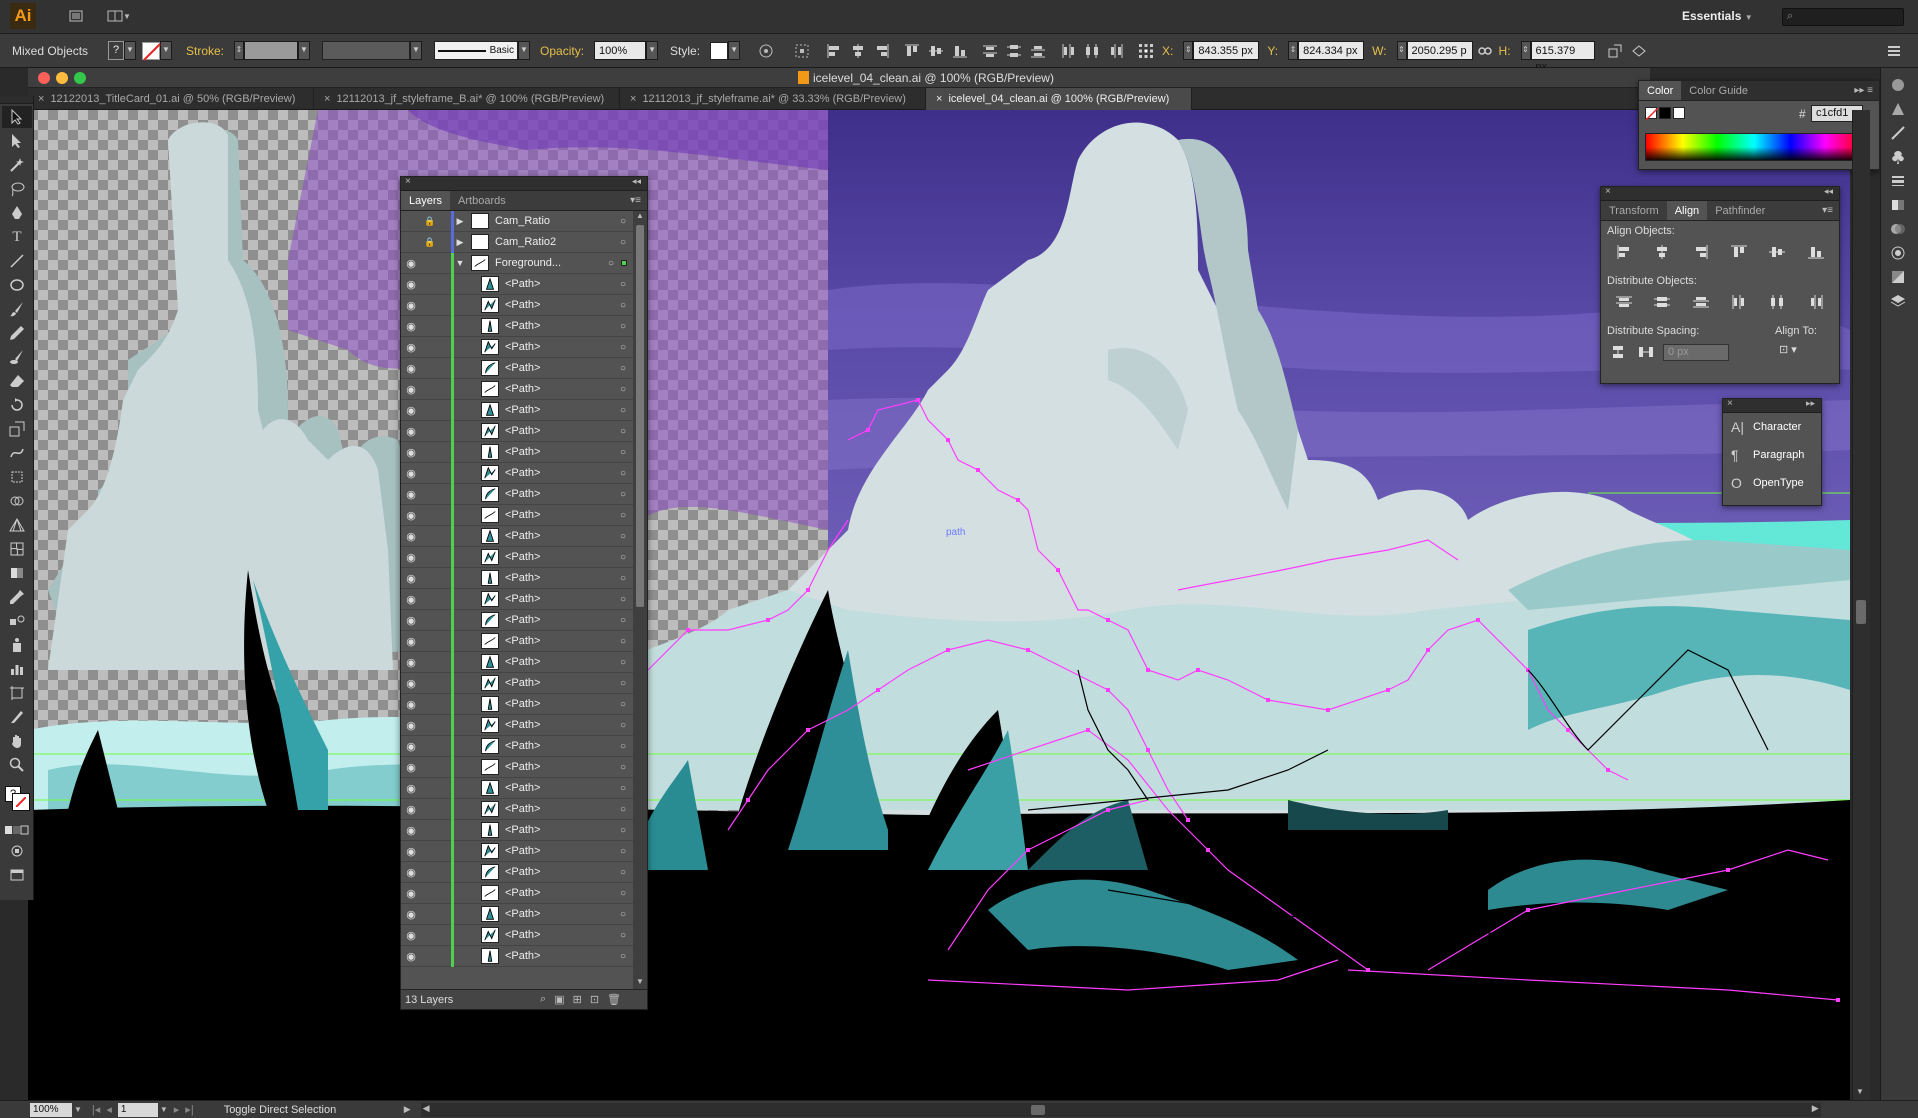 Image resolution: width=1918 pixels, height=1118 pixels. I want to click on tab-color: Color, so click(1660, 90).